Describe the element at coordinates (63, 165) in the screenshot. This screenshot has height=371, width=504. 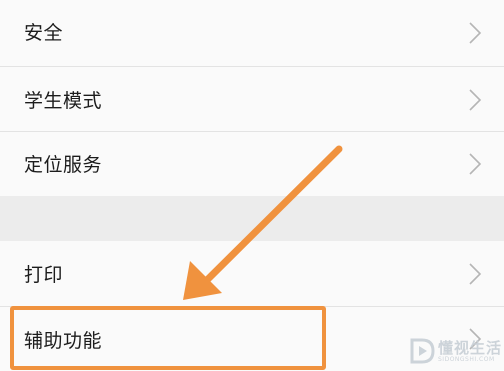
I see `settings-item-label: 定位服务` at that location.